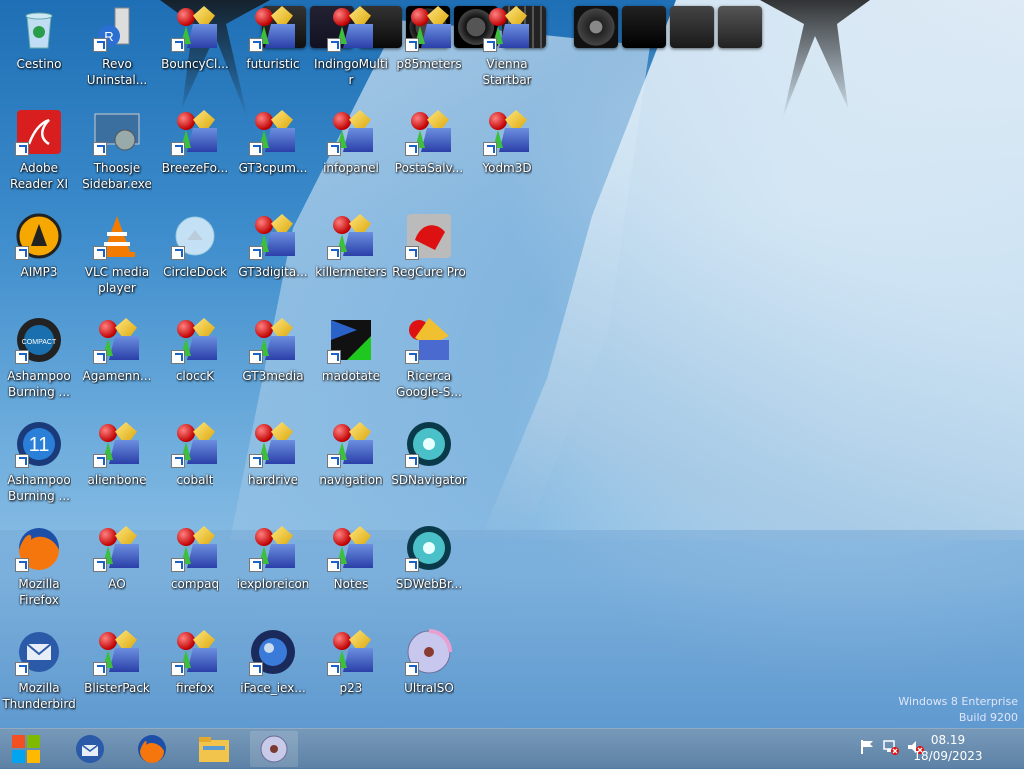  I want to click on desktop-icon-mozilla-thunderbird: Mozilla Thunderbird, so click(39, 670).